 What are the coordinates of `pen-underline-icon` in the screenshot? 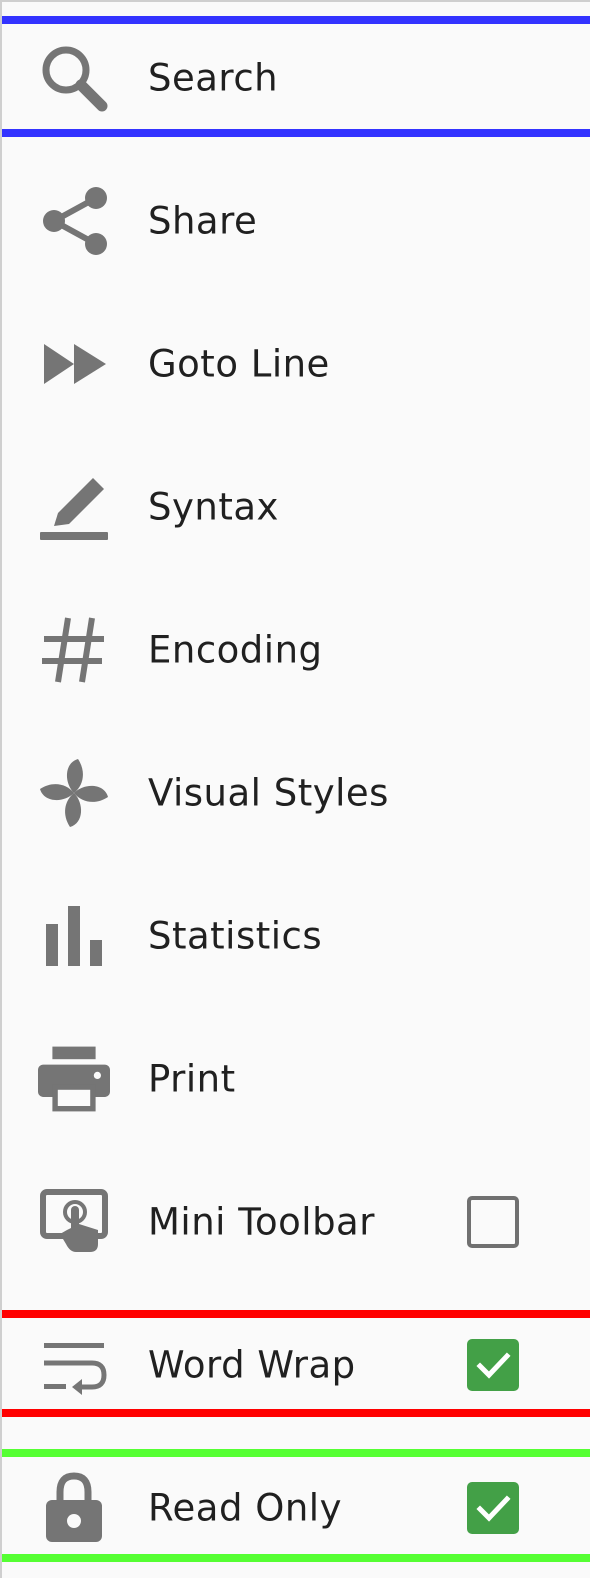 It's located at (74, 507).